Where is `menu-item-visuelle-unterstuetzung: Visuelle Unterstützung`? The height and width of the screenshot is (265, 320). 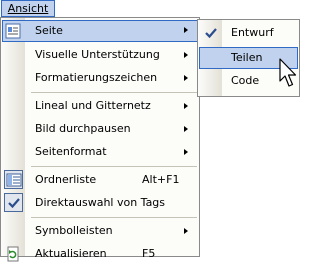
menu-item-visuelle-unterstuetzung: Visuelle Unterstützung is located at coordinates (100, 55).